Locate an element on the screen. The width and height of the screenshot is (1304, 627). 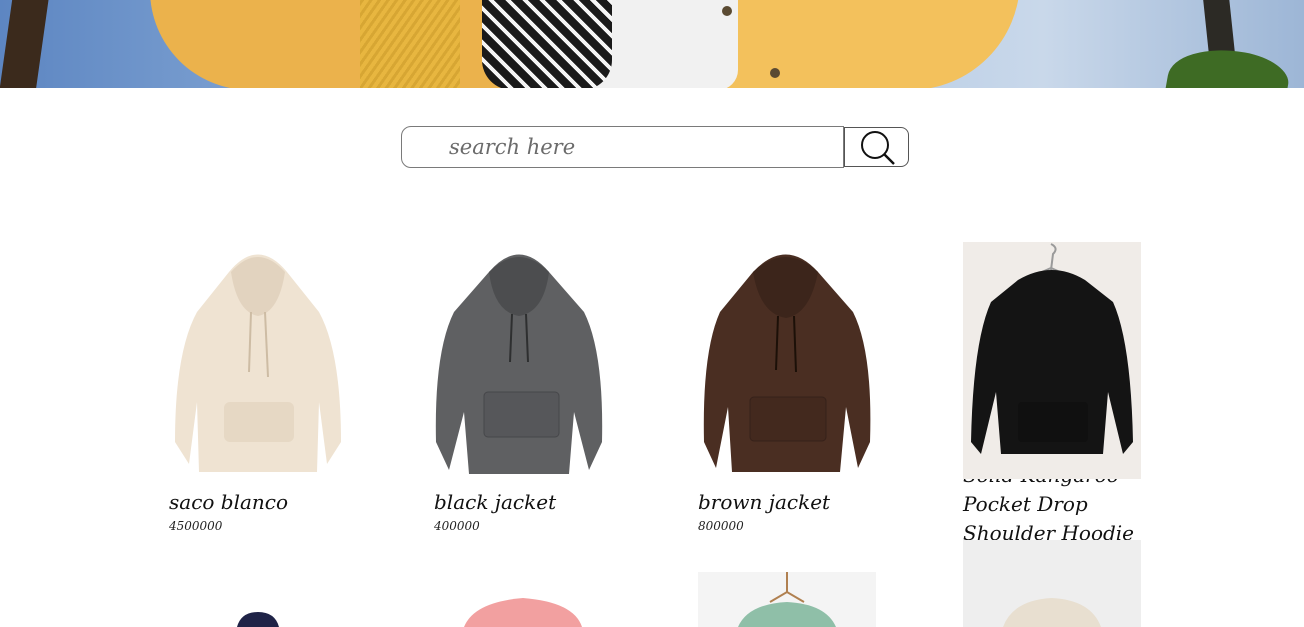
product-price: 4500000 is located at coordinates (196, 526).